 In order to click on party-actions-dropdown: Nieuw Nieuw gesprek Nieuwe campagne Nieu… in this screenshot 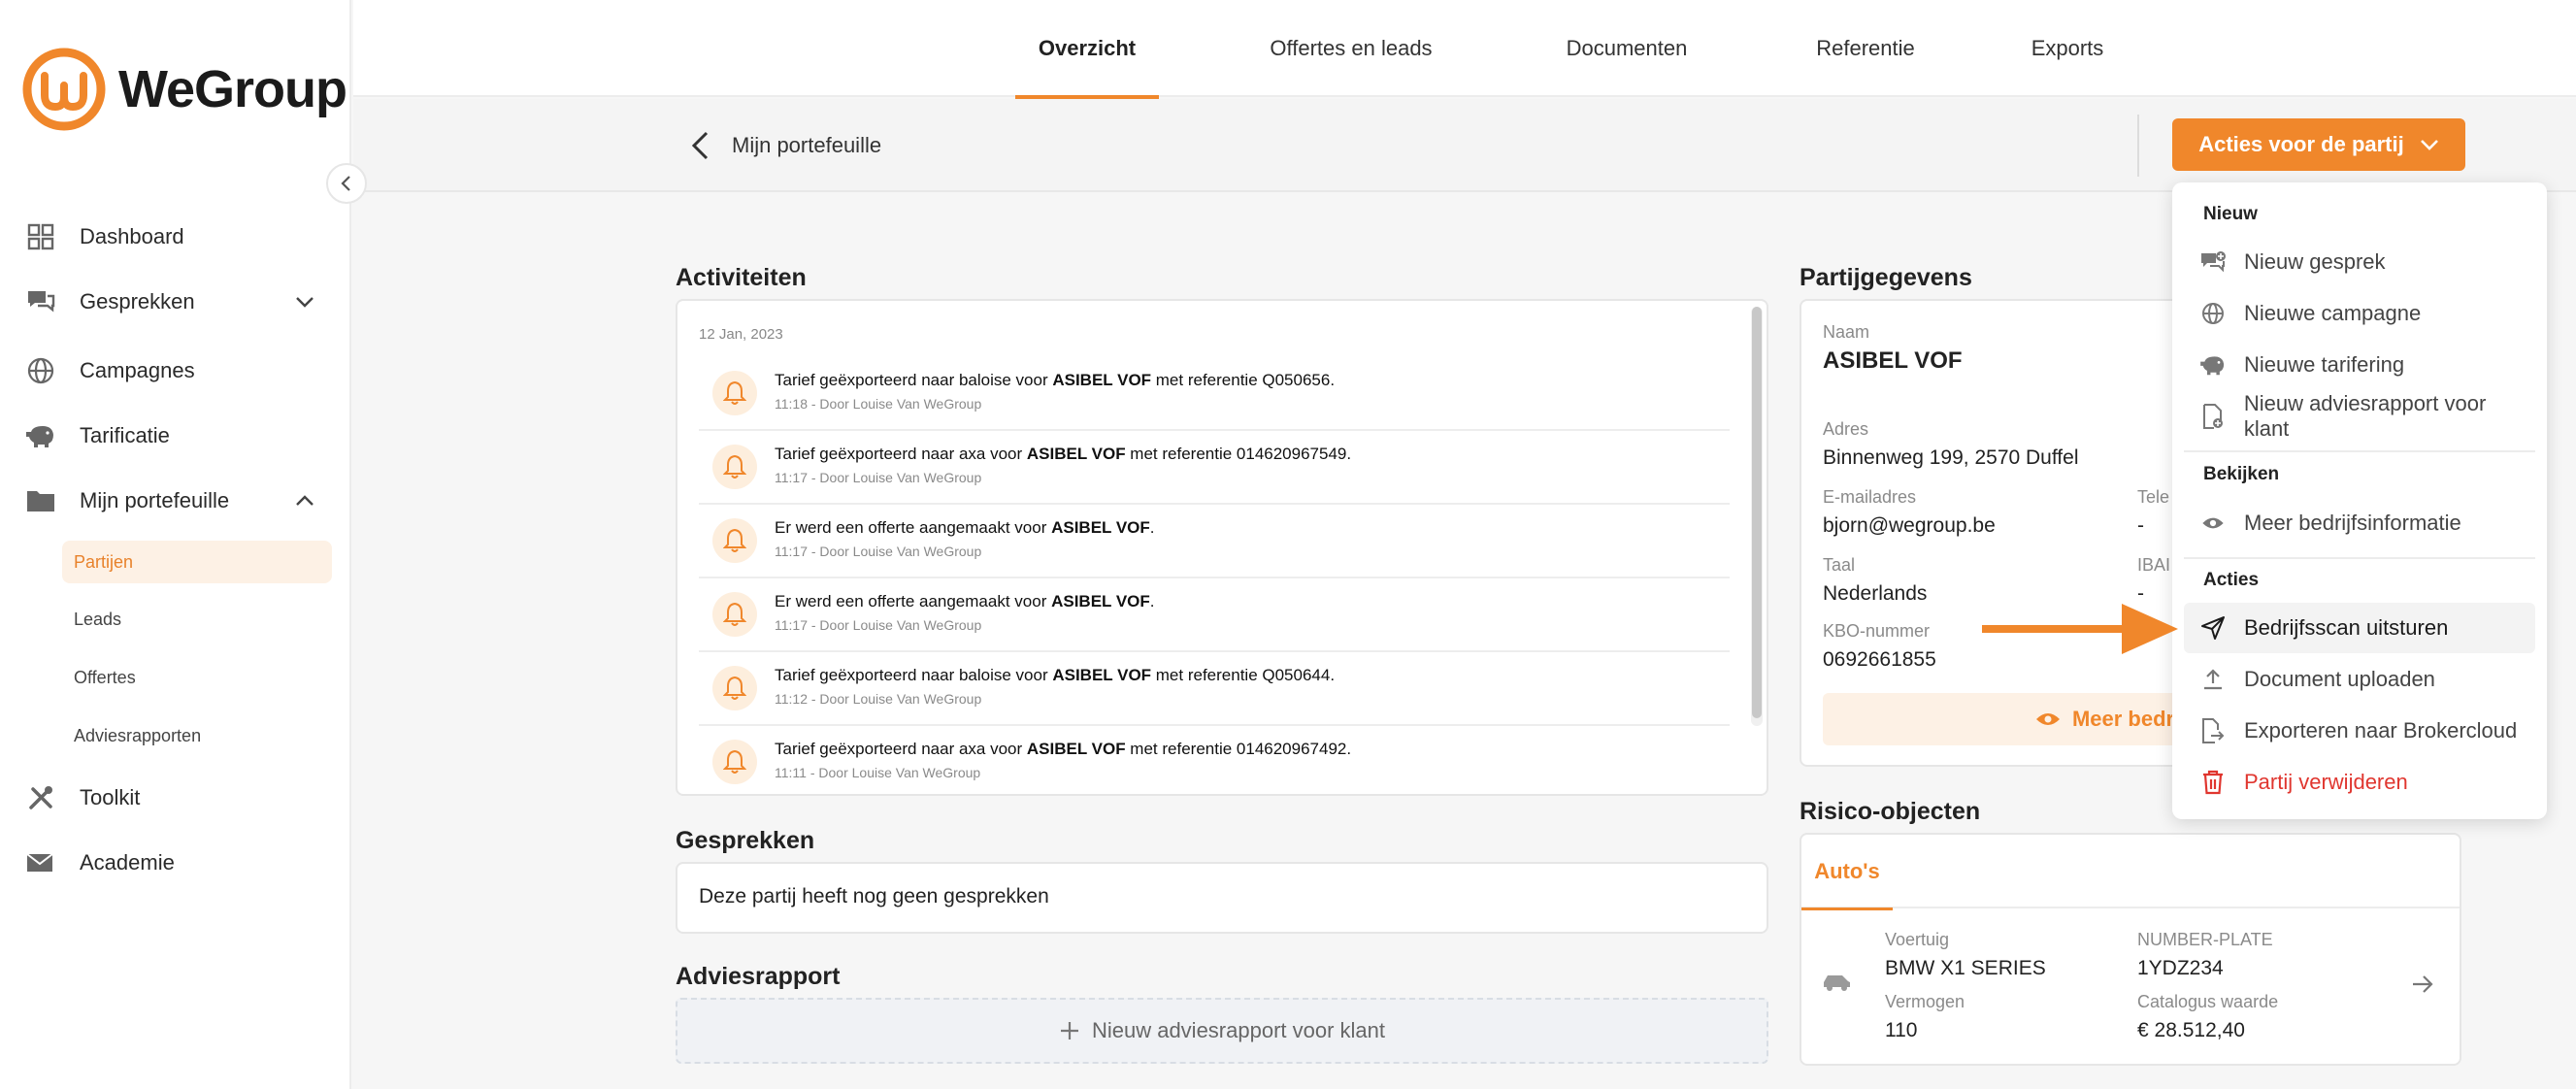, I will do `click(2359, 500)`.